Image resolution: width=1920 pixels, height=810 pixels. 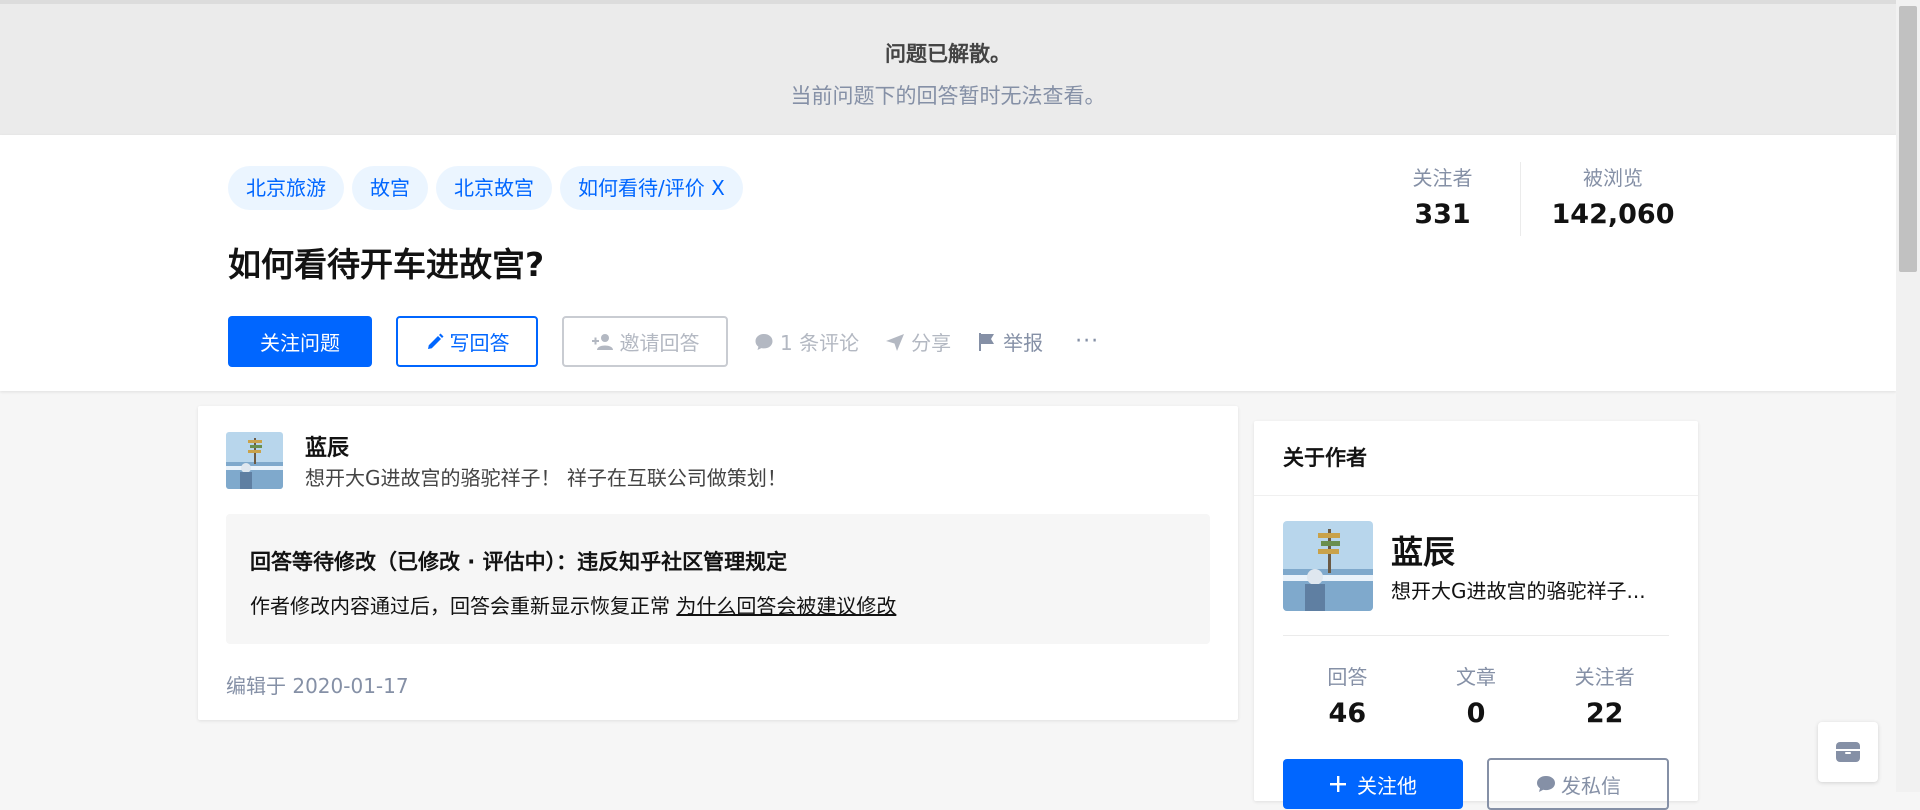 I want to click on invite-answer-button: 邀请回答, so click(x=645, y=341).